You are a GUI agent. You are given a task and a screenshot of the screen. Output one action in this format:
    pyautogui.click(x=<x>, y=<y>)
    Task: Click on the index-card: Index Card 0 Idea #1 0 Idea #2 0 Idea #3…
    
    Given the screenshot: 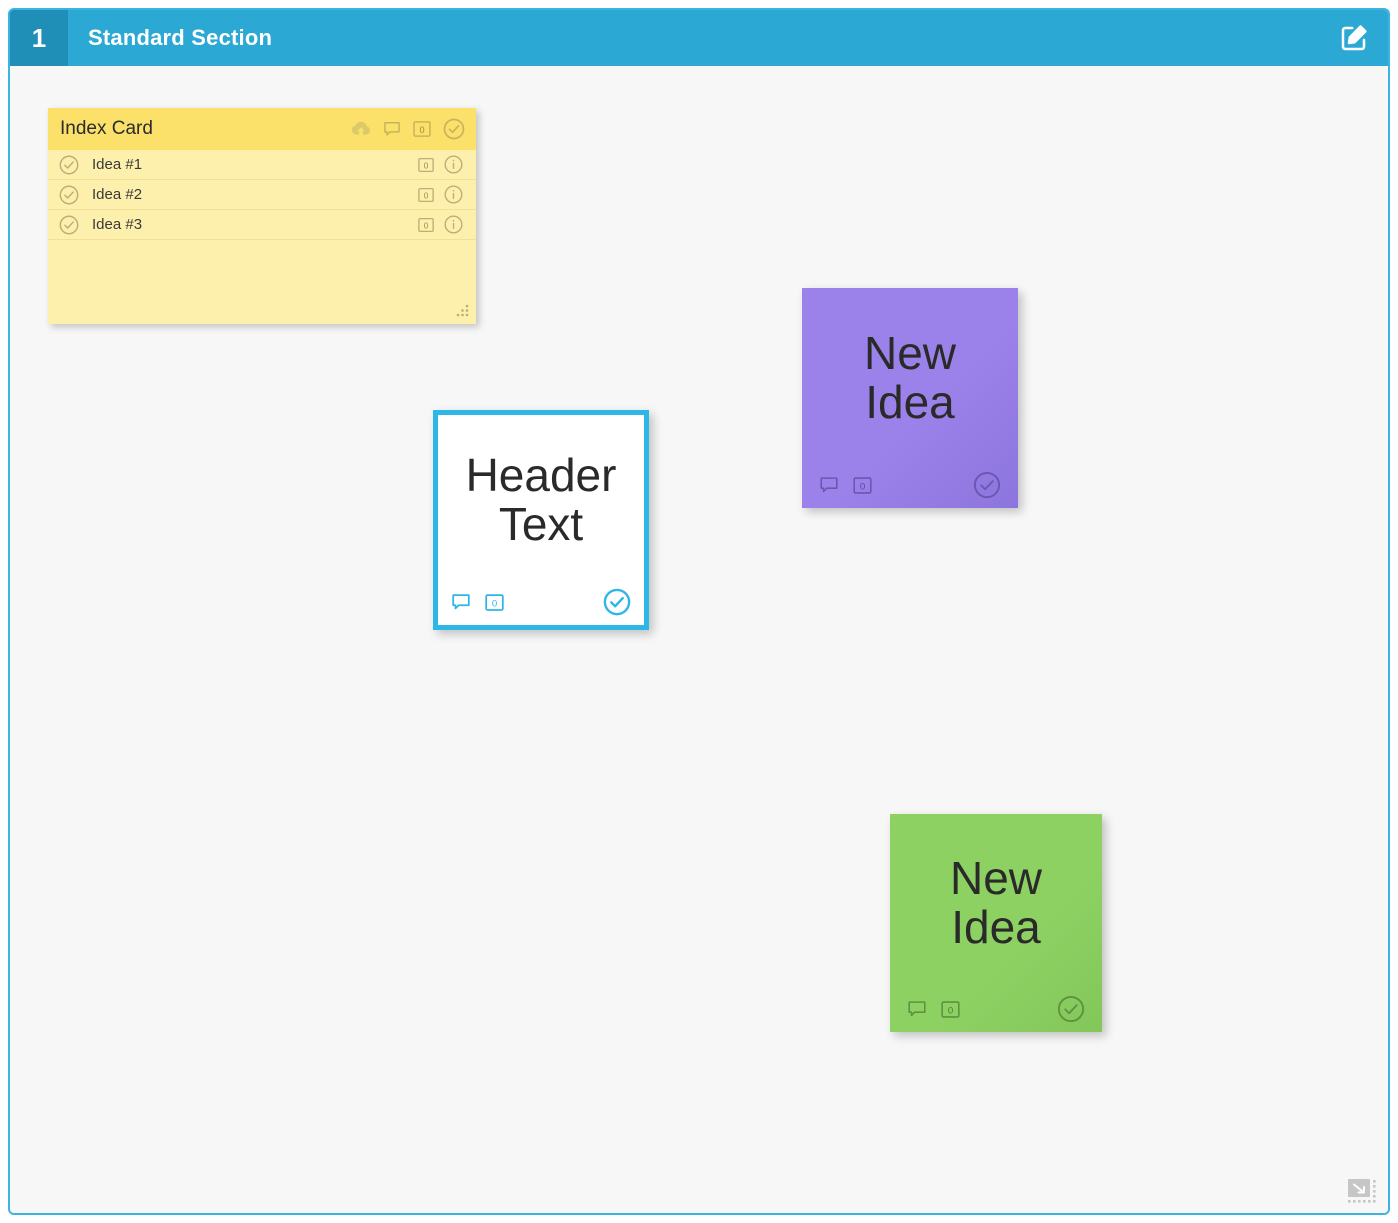 What is the action you would take?
    pyautogui.click(x=262, y=216)
    